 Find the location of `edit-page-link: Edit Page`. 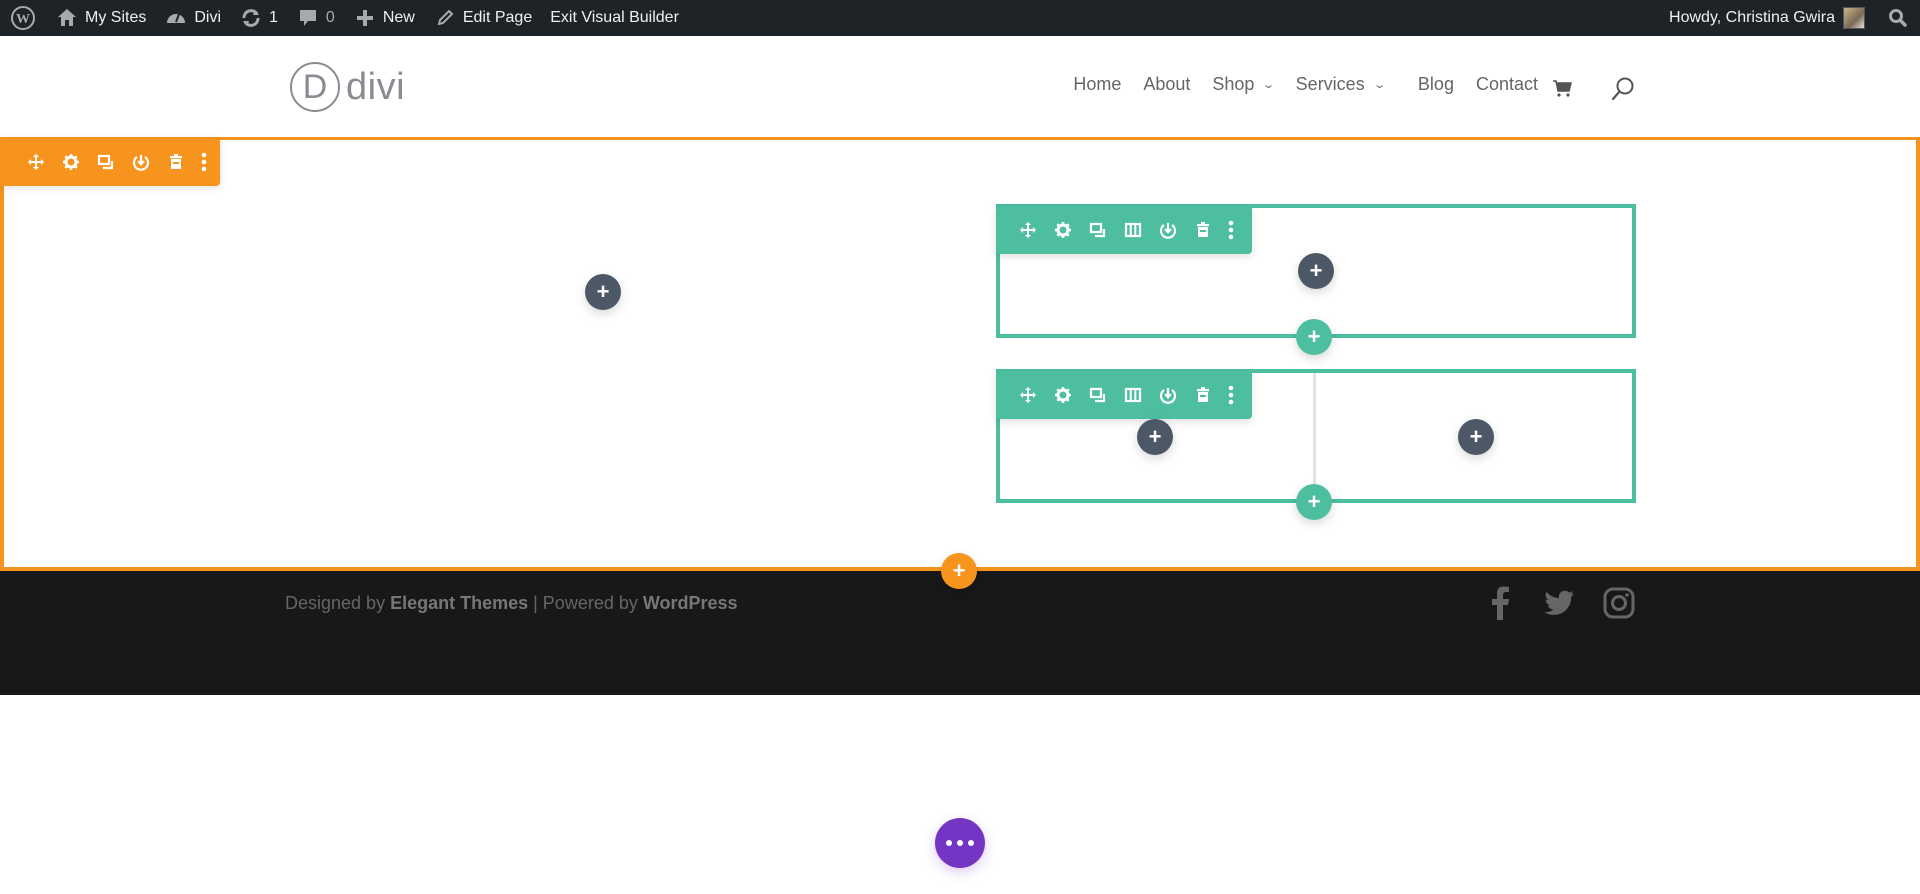

edit-page-link: Edit Page is located at coordinates (482, 18).